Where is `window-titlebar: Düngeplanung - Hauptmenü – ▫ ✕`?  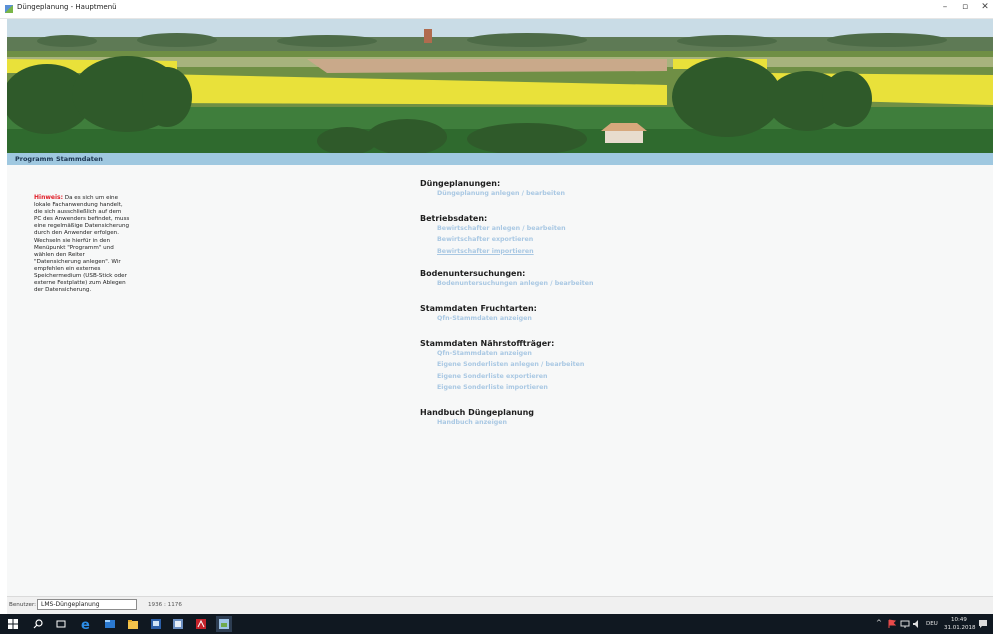
window-titlebar: Düngeplanung - Hauptmenü – ▫ ✕ is located at coordinates (496, 9).